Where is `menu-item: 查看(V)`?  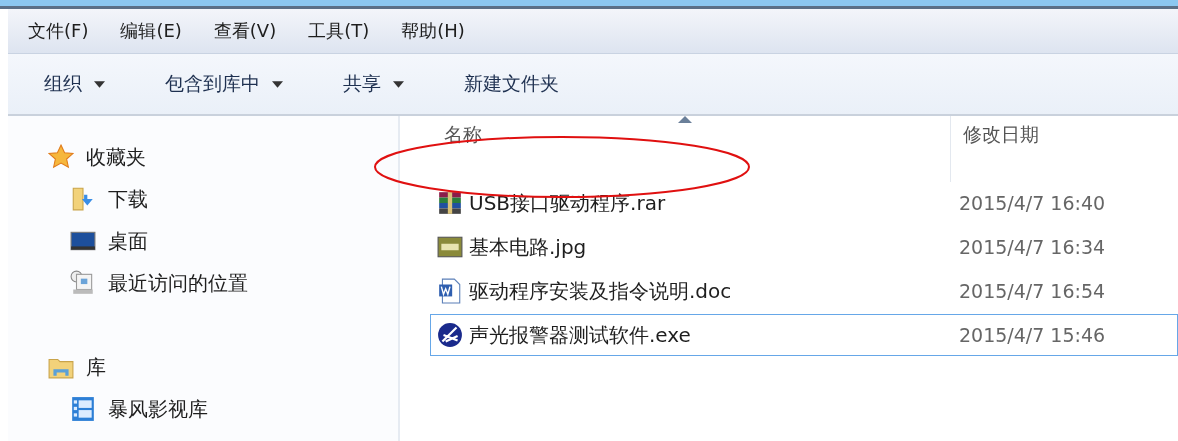 menu-item: 查看(V) is located at coordinates (245, 31).